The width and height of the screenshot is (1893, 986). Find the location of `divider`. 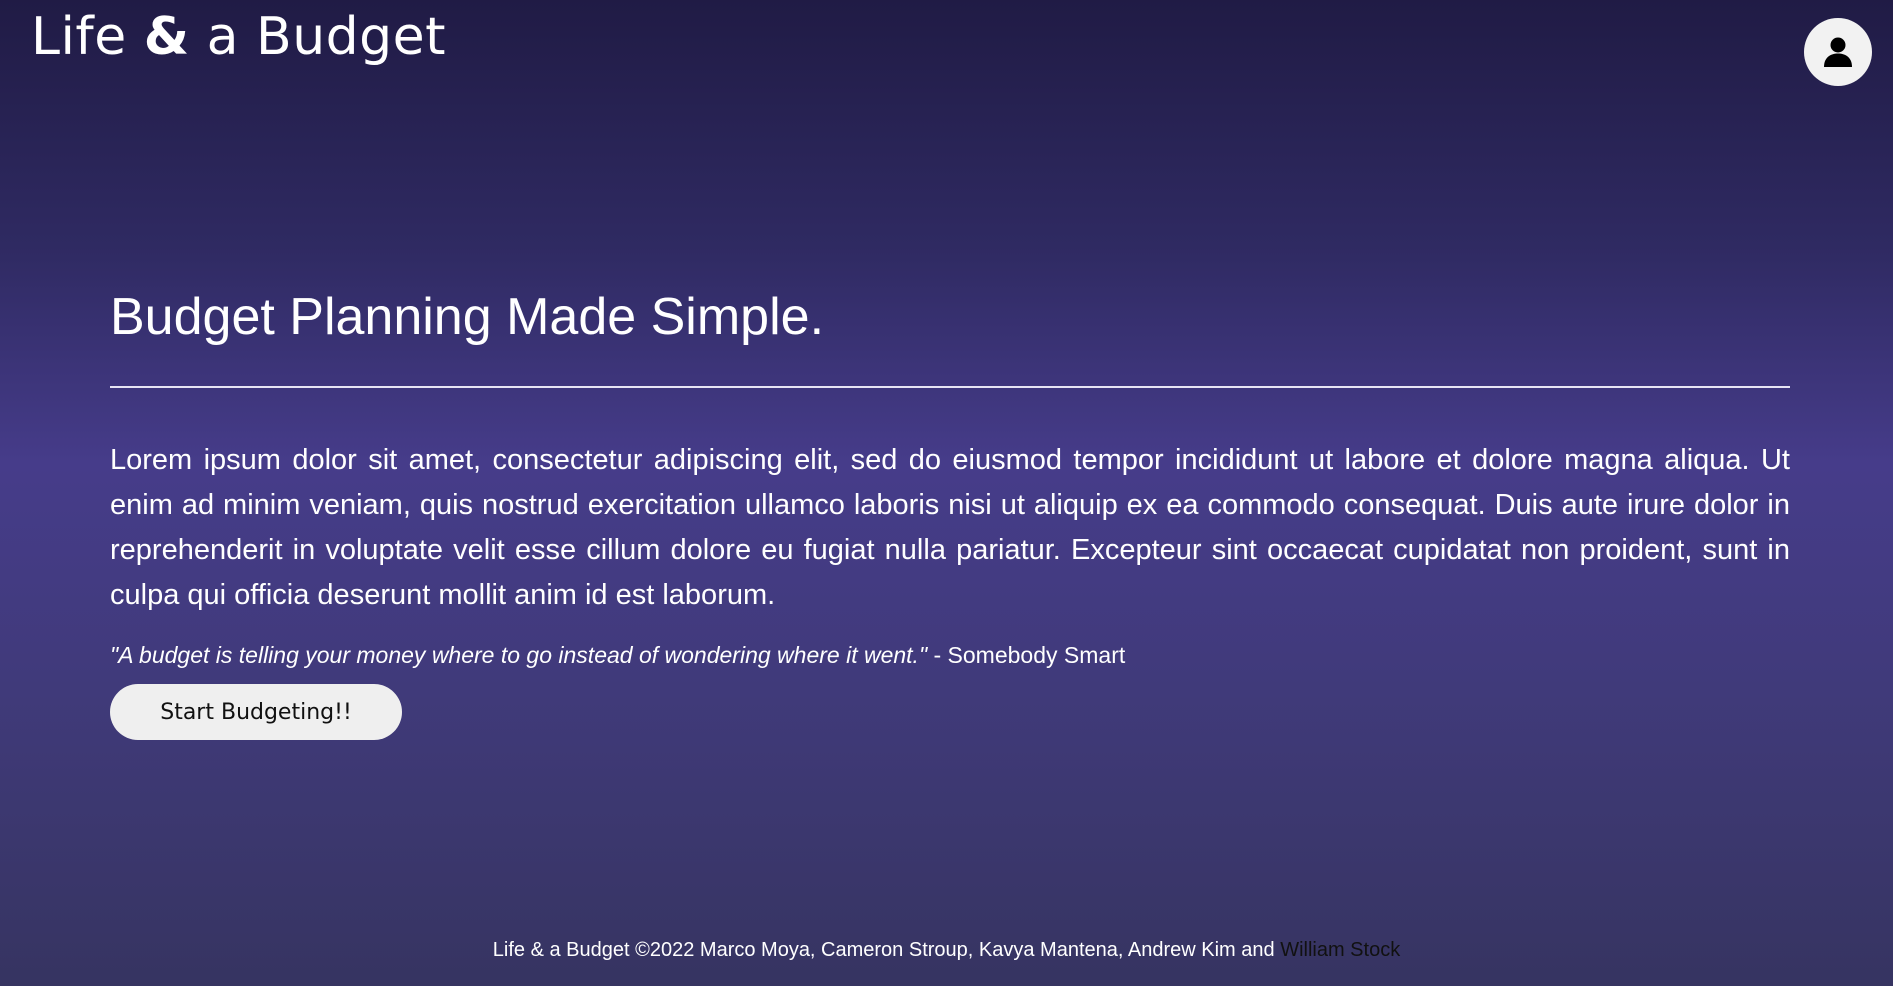

divider is located at coordinates (950, 387).